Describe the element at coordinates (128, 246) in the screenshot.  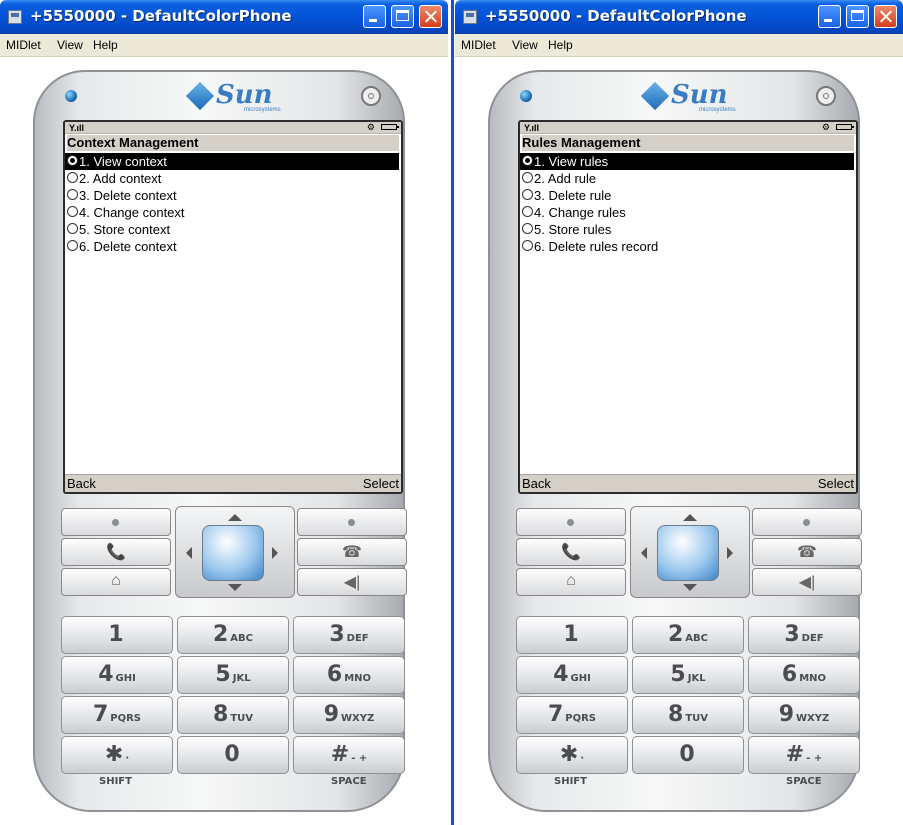
I see `item-label: 6. Delete context` at that location.